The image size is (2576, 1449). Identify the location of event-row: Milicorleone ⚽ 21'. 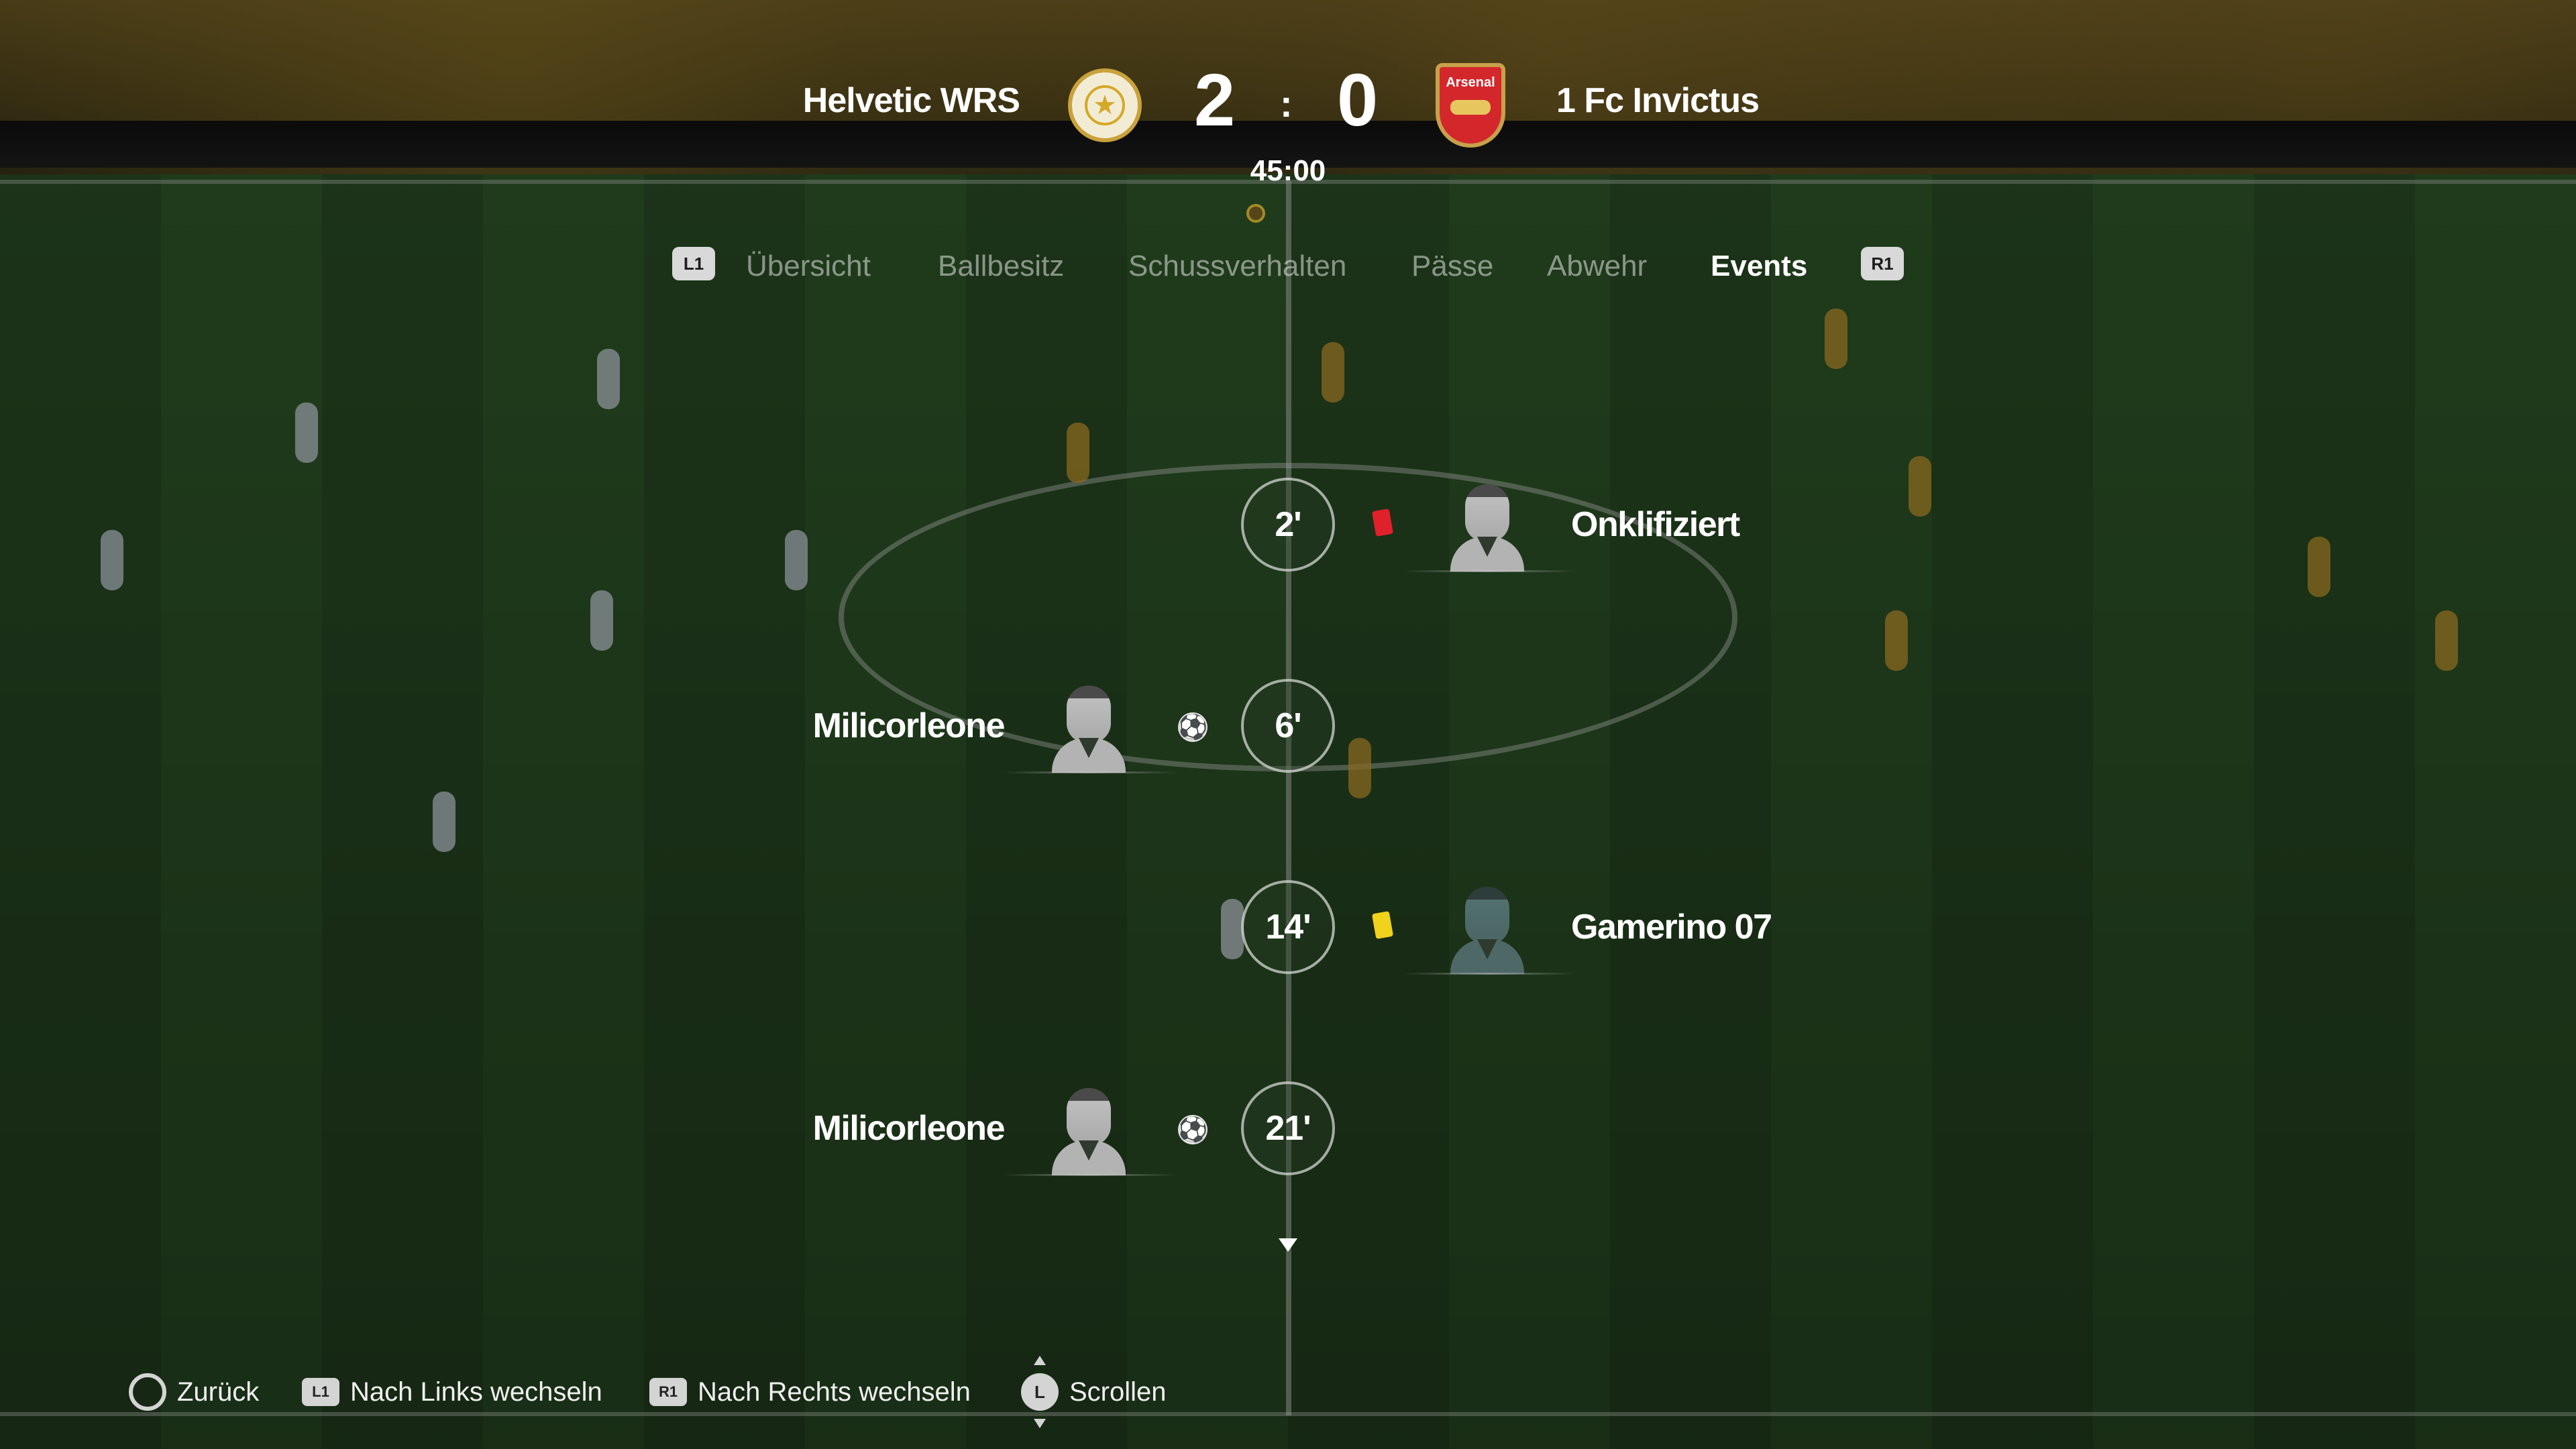
(1288, 1131).